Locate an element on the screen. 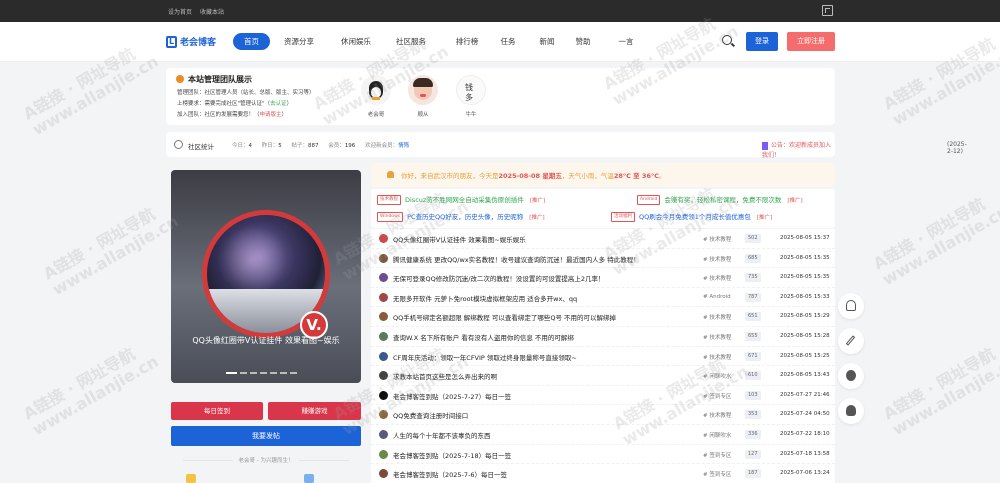 This screenshot has width=1000, height=483. favorite-link: 收藏本站 is located at coordinates (212, 12).